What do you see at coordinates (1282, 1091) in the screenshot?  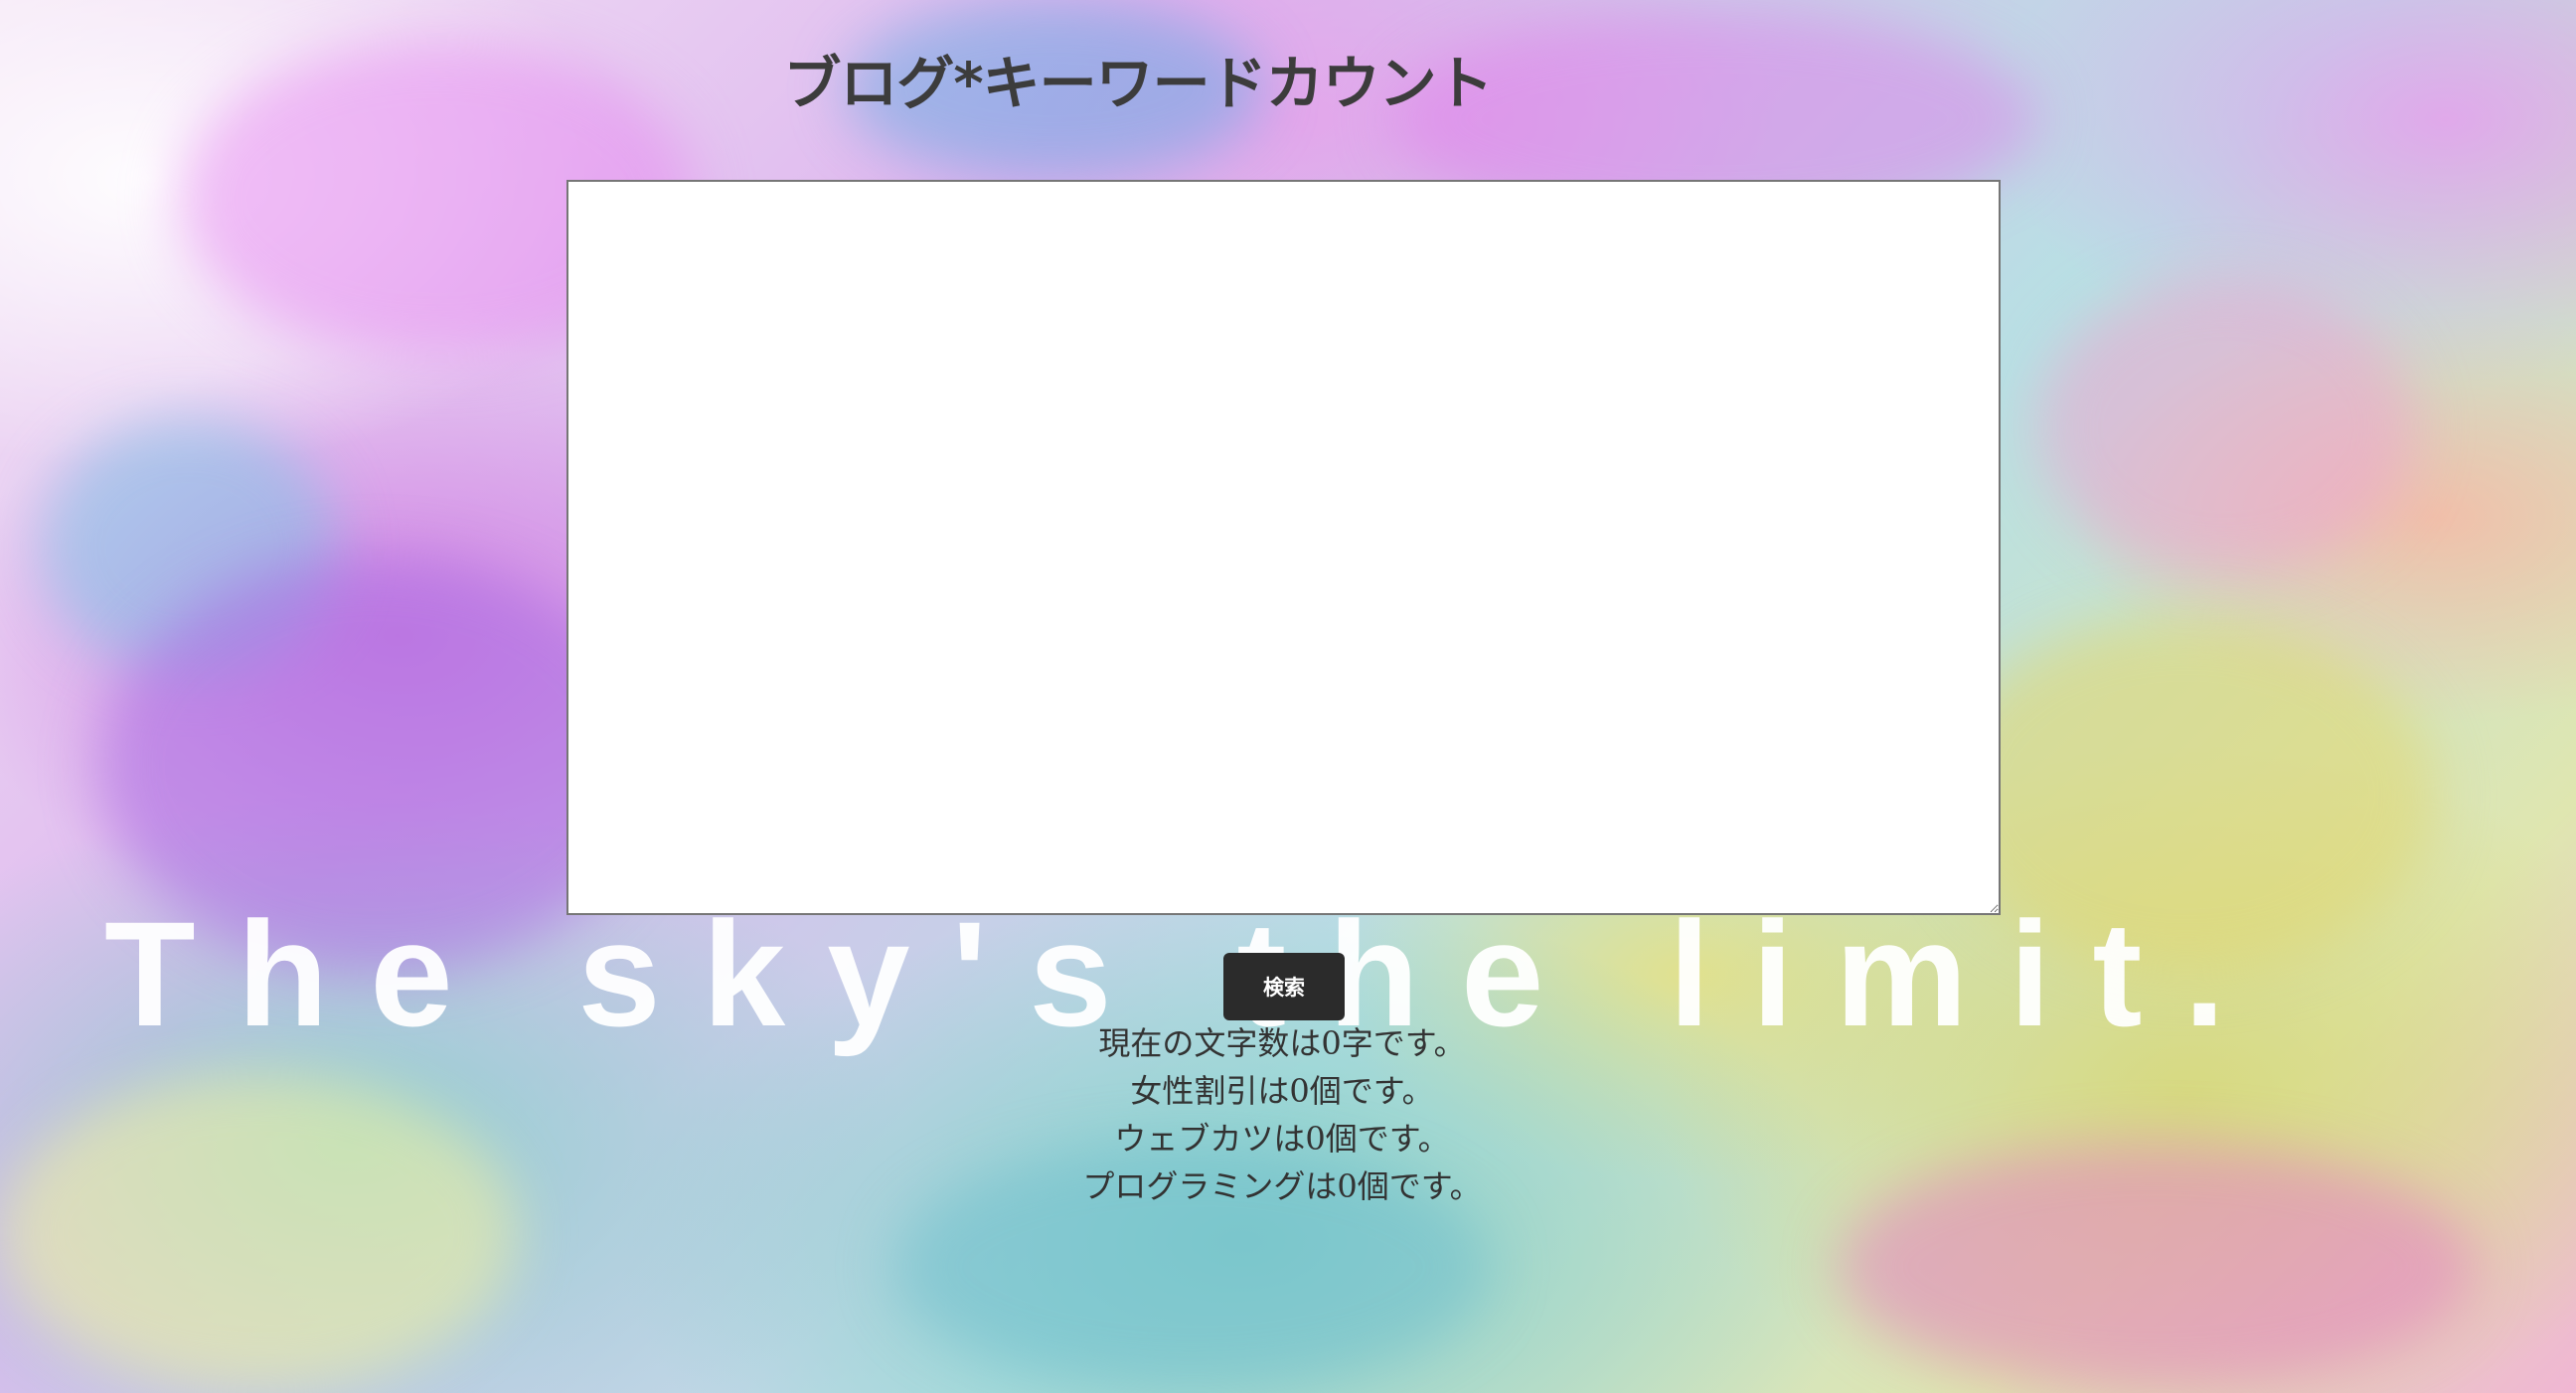 I see `keyword-count-result: 女性割引は0個です。` at bounding box center [1282, 1091].